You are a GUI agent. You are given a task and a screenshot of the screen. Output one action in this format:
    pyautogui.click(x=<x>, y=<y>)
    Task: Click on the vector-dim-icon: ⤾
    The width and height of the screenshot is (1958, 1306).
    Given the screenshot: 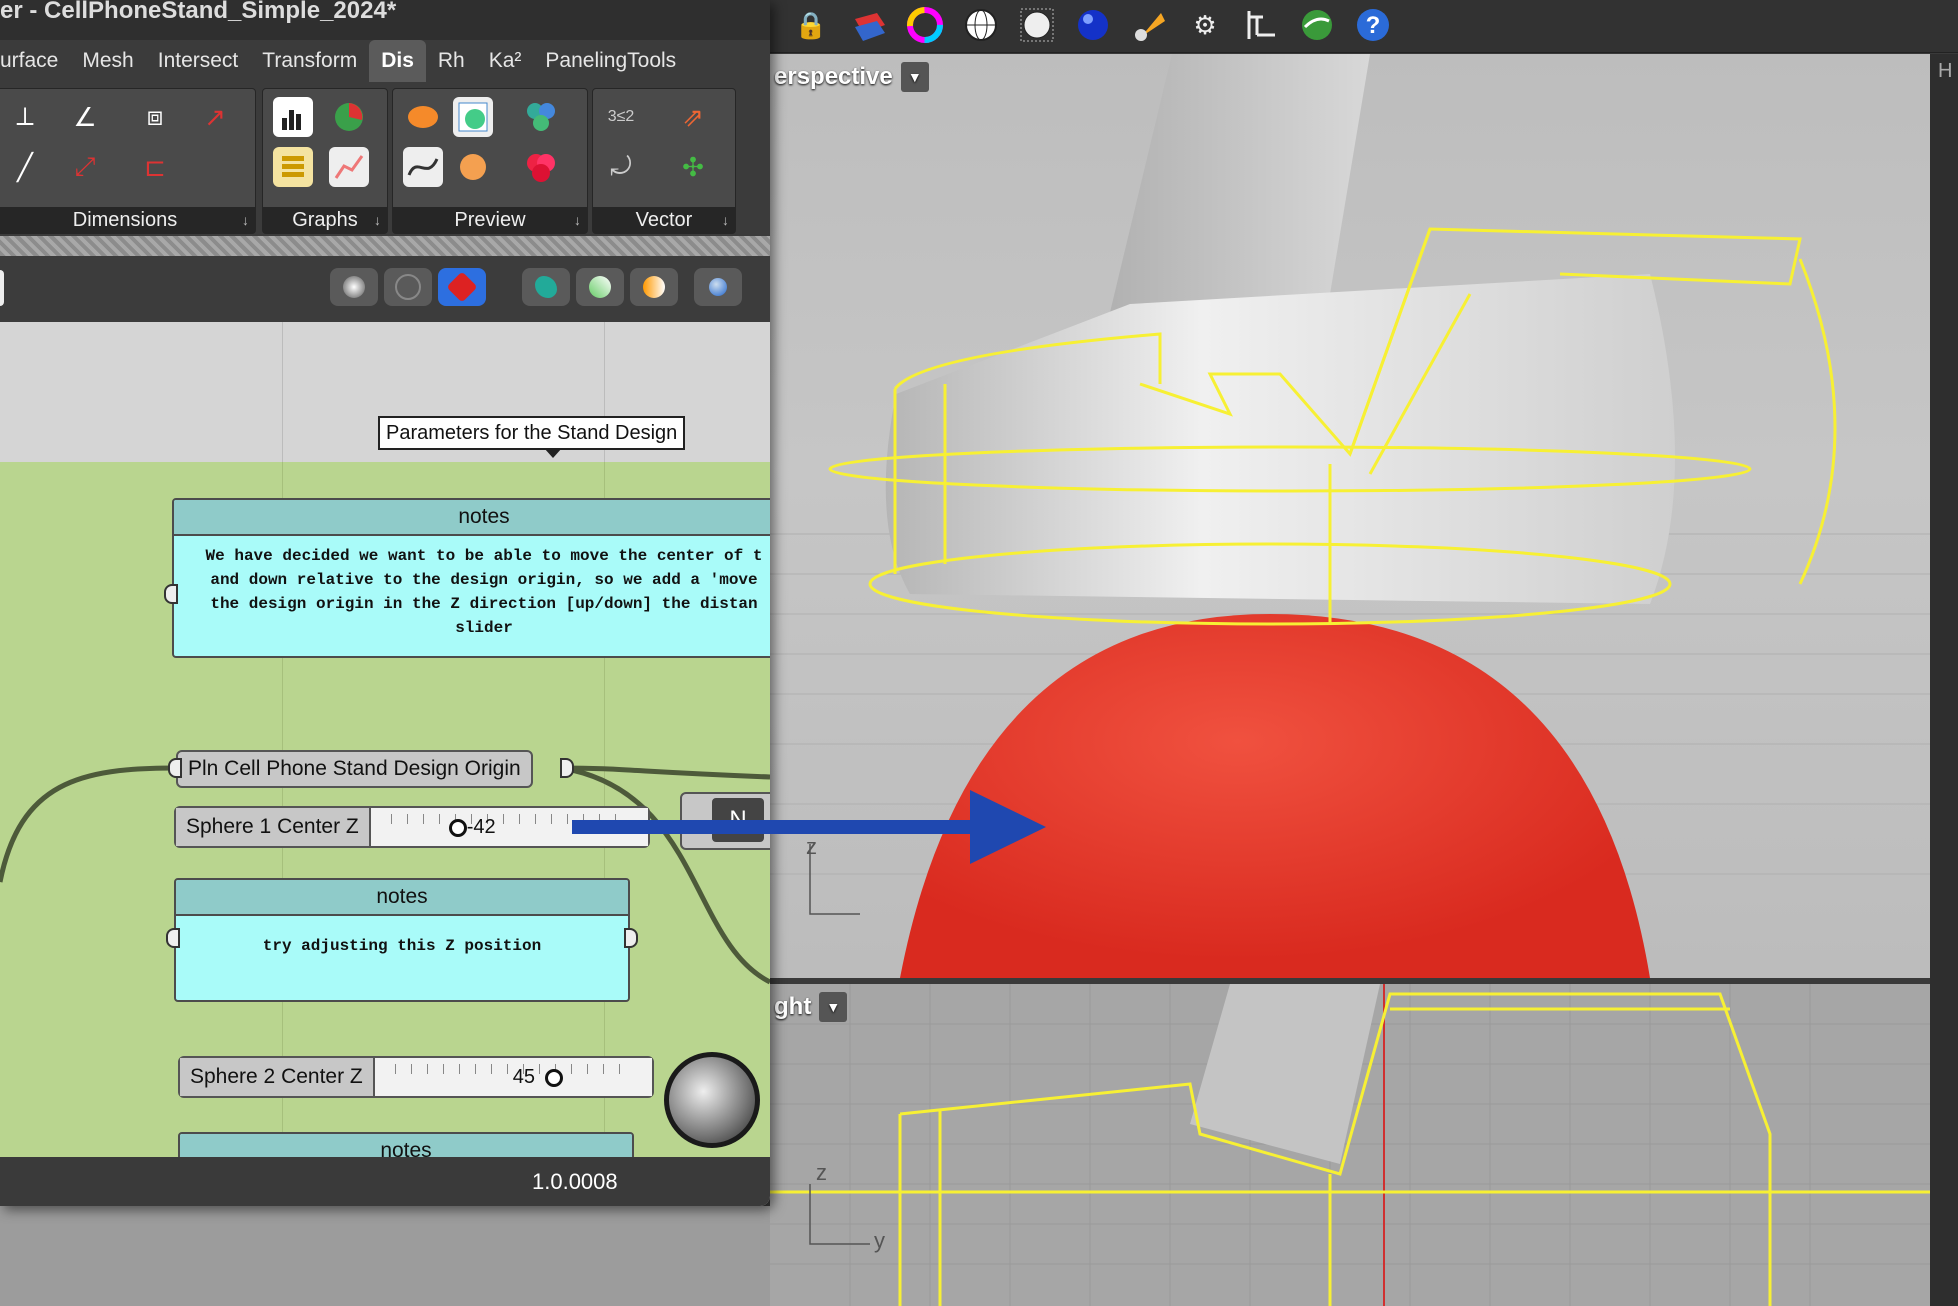 What is the action you would take?
    pyautogui.click(x=621, y=167)
    